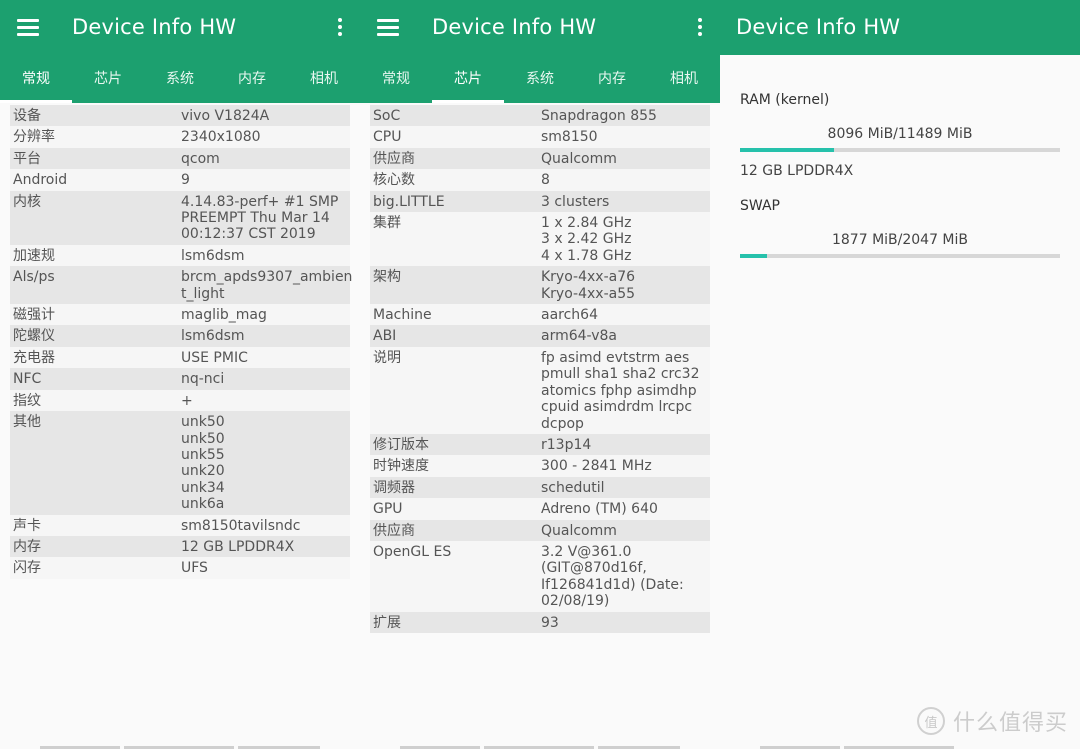 Image resolution: width=1080 pixels, height=749 pixels. I want to click on row-value: +, so click(264, 400).